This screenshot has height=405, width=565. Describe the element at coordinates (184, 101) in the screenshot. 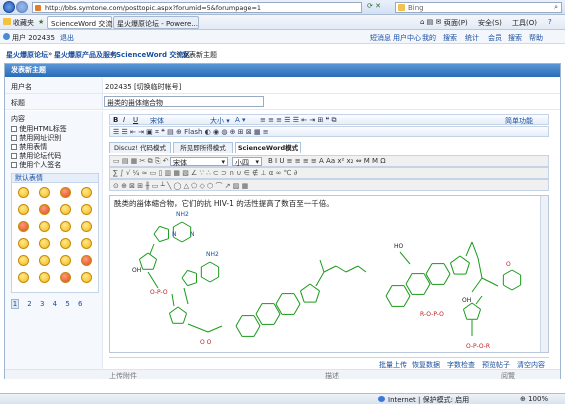

I see `title-input: 甾类的甾体缩合物` at that location.